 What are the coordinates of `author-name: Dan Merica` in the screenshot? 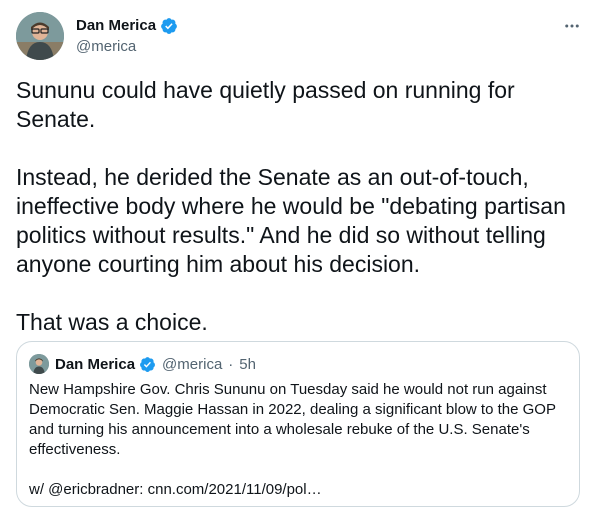 It's located at (116, 26).